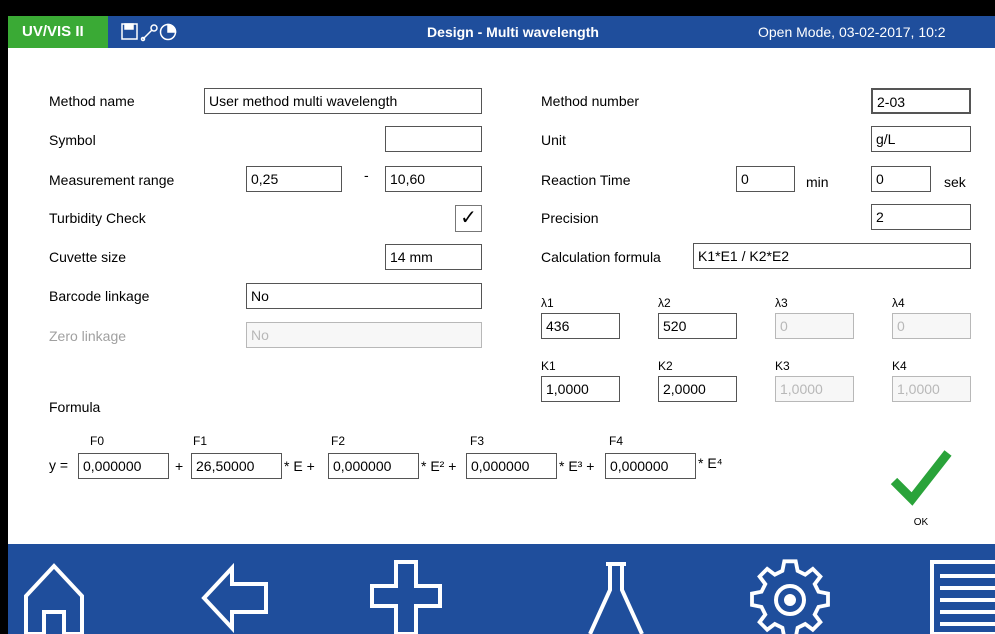 This screenshot has height=634, width=995. What do you see at coordinates (650, 466) in the screenshot?
I see `coefficient-f4-input: 0,000000` at bounding box center [650, 466].